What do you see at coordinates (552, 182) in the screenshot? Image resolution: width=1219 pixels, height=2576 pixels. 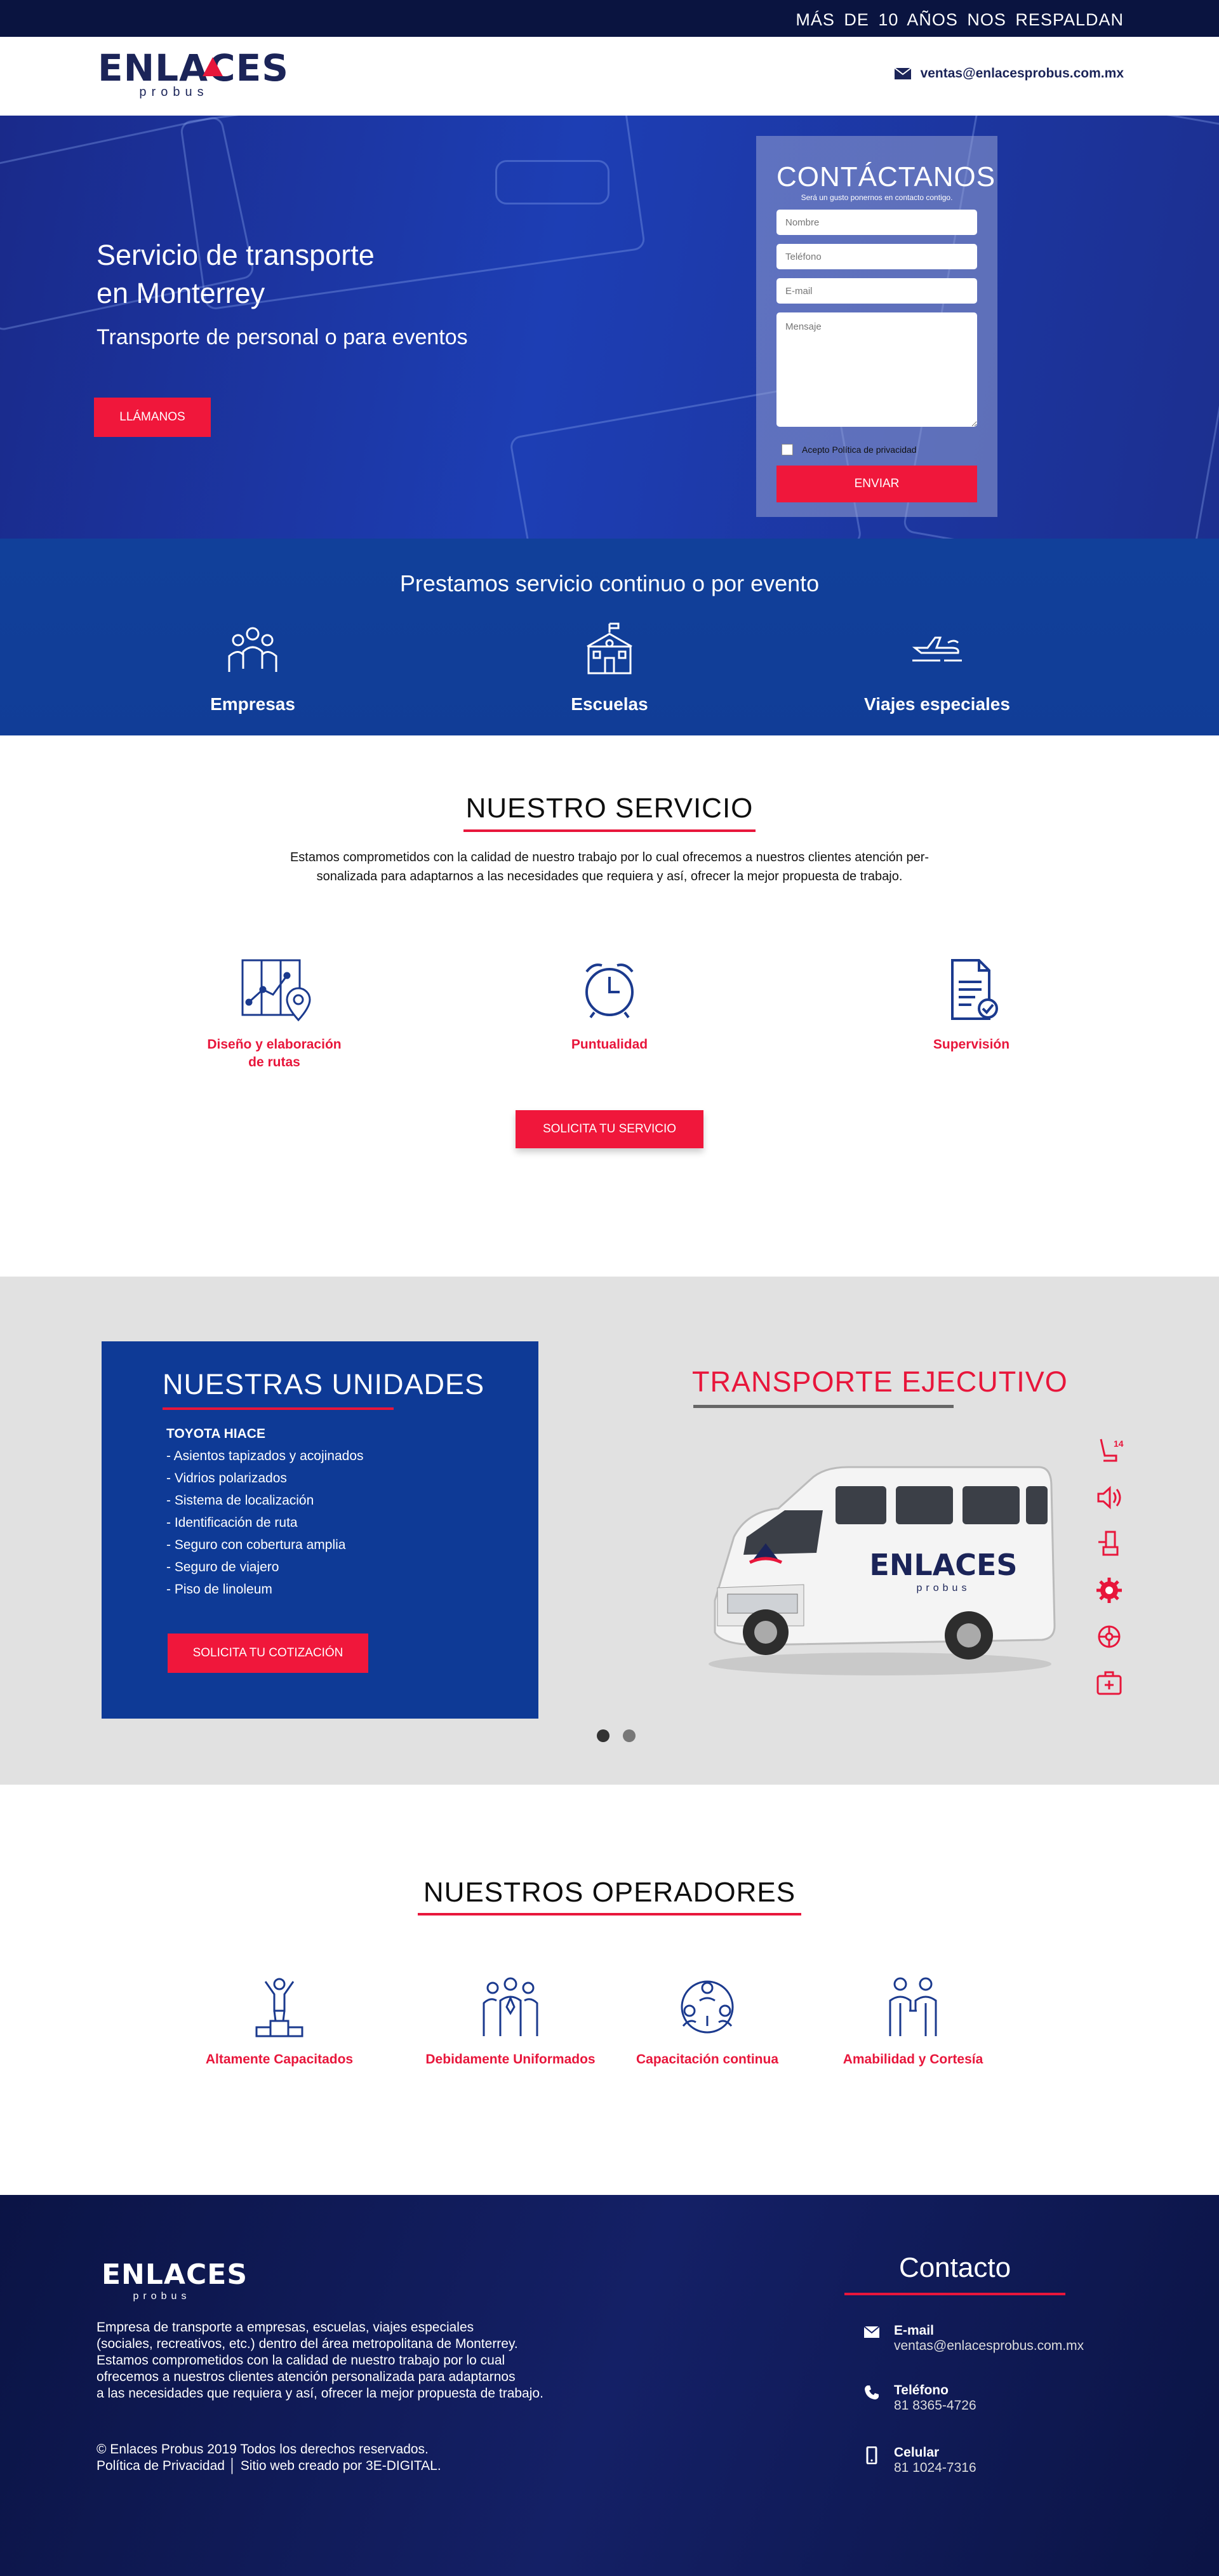 I see `hero-bg-shape` at bounding box center [552, 182].